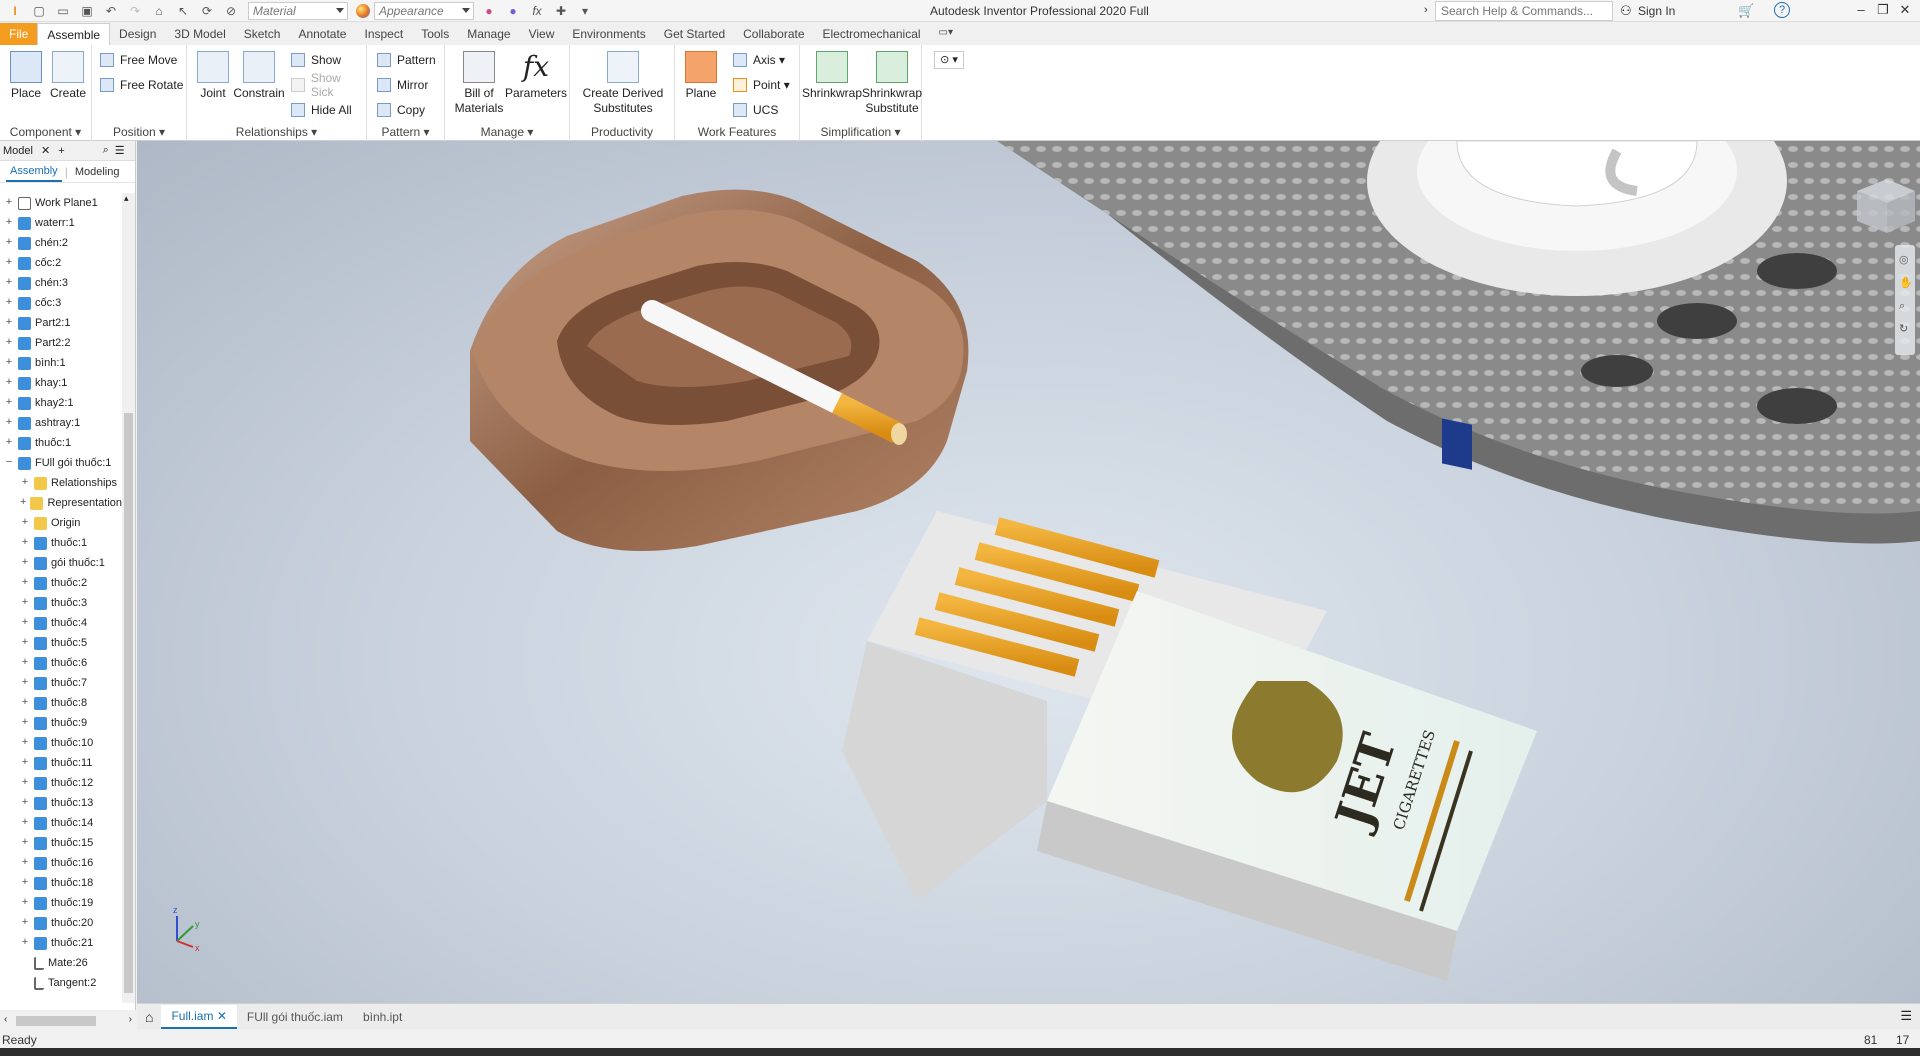 Image resolution: width=1920 pixels, height=1056 pixels. I want to click on tree-item: + thuốc:10, so click(61, 743).